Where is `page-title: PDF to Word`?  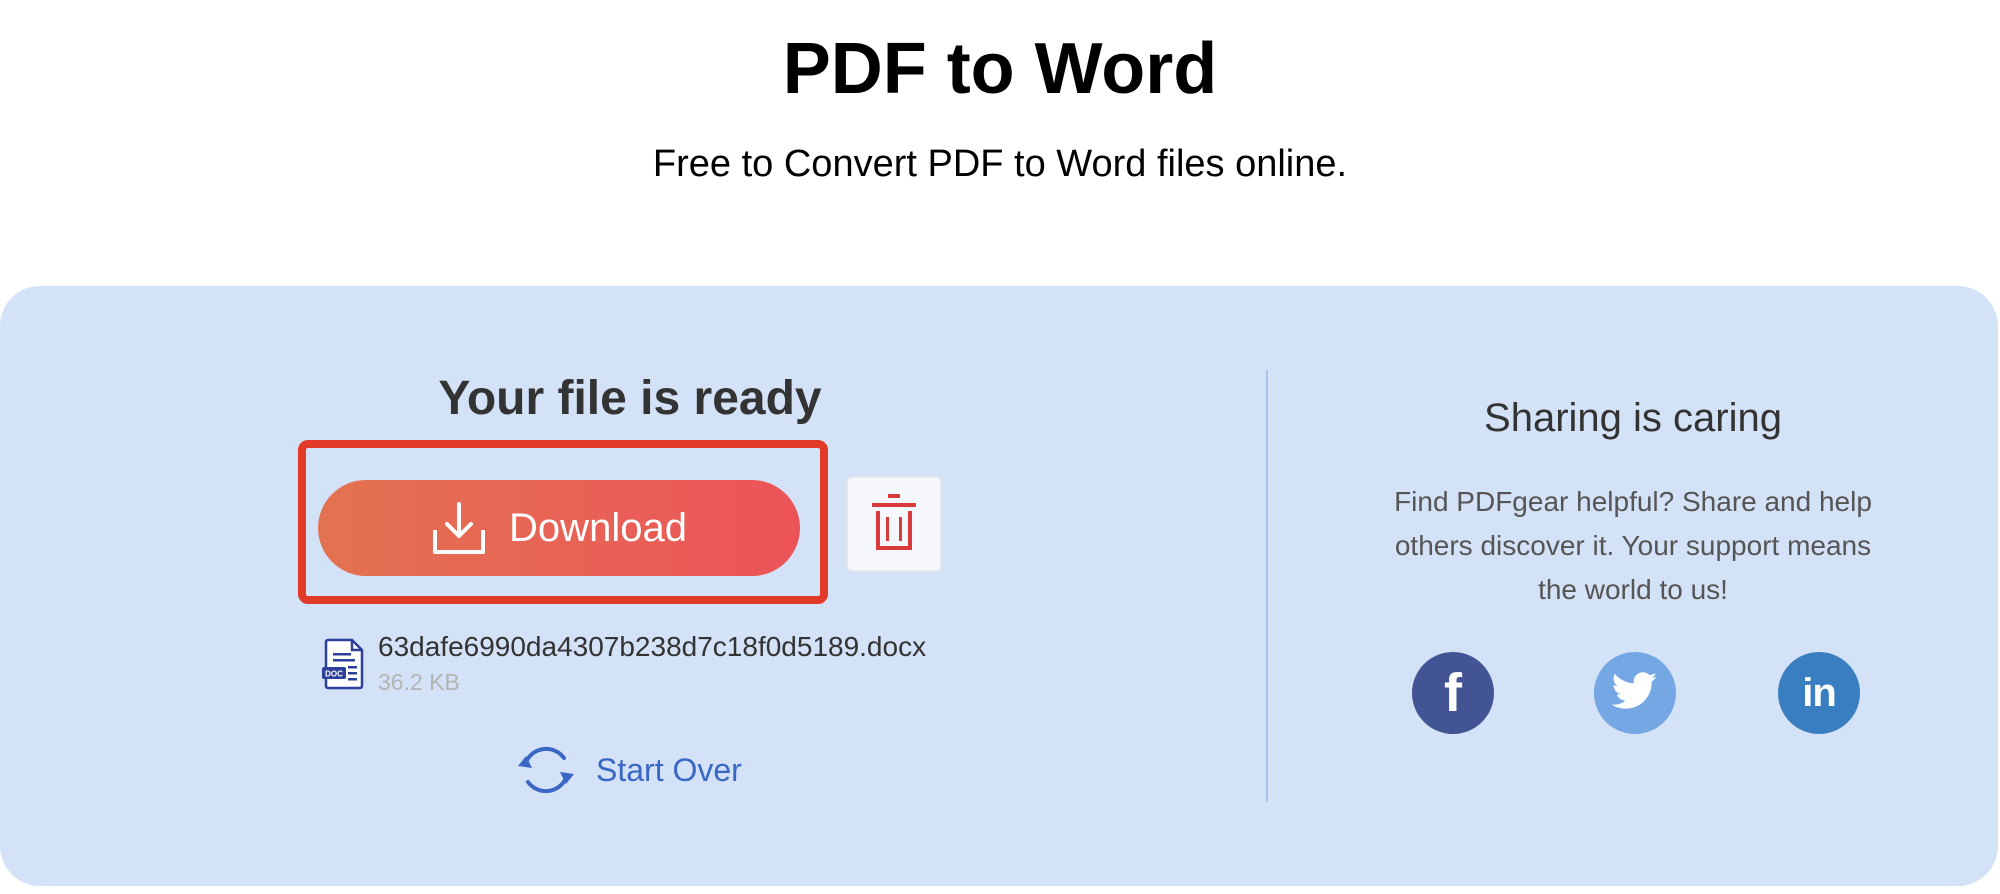 page-title: PDF to Word is located at coordinates (1000, 69).